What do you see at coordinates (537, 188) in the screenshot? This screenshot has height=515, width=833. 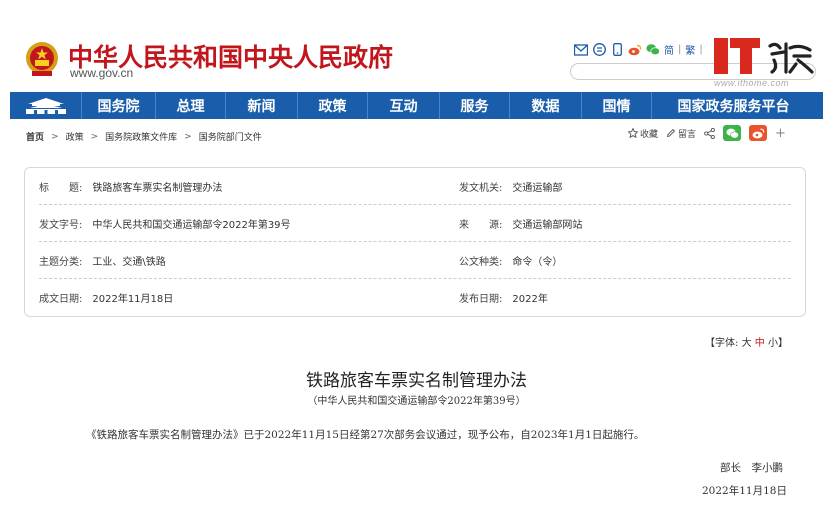 I see `meta-issuer-value: 交通运输部` at bounding box center [537, 188].